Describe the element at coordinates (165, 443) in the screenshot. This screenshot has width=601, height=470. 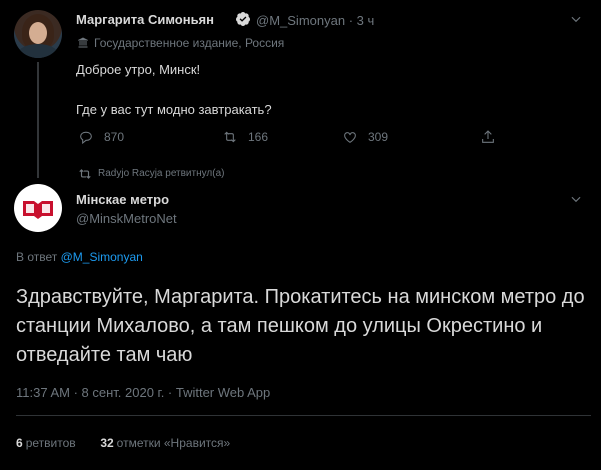
I see `likes-stat: 32 отметки «Нравится»` at that location.